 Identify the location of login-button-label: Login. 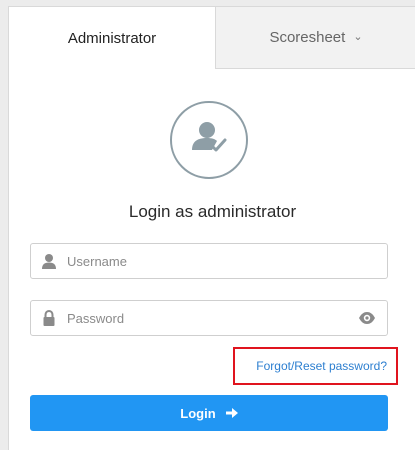
(198, 413).